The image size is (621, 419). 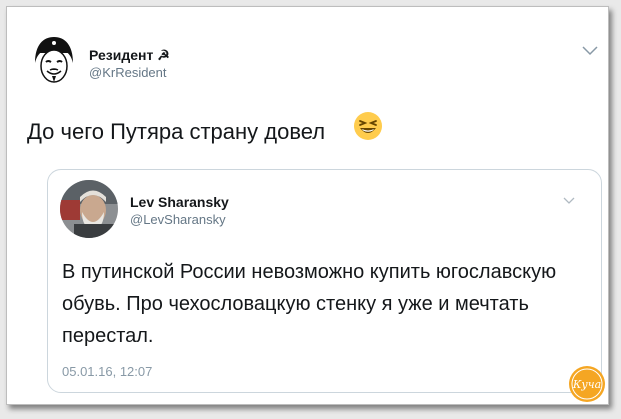 I want to click on quoted-author-photo-icon, so click(x=89, y=209).